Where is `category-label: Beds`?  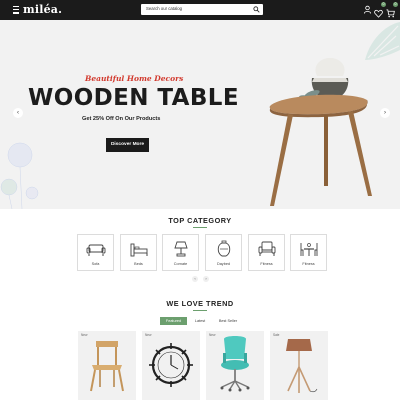
category-label: Beds is located at coordinates (138, 264).